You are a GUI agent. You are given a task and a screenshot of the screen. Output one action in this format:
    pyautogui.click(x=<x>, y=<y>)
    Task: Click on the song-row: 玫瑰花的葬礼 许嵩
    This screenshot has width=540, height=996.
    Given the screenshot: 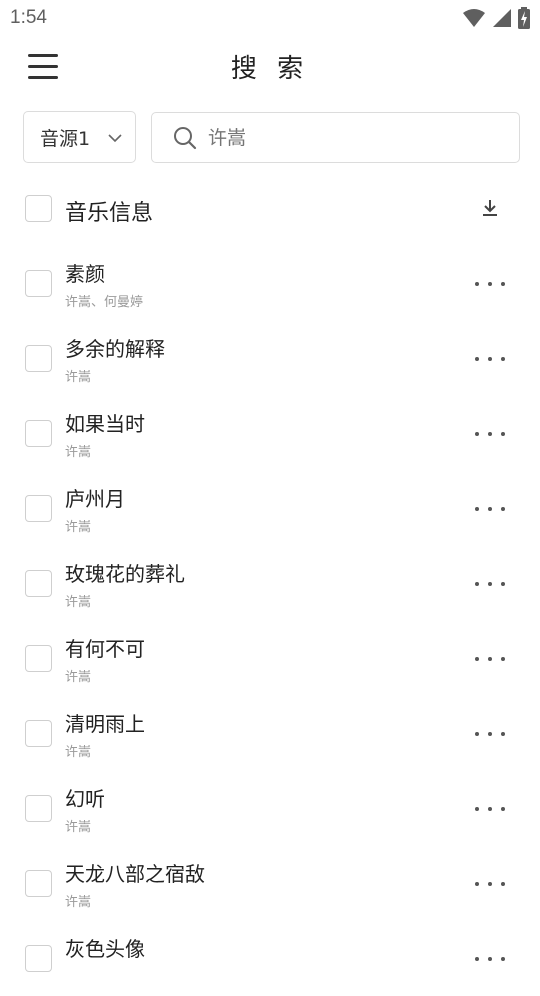 What is the action you would take?
    pyautogui.click(x=270, y=583)
    